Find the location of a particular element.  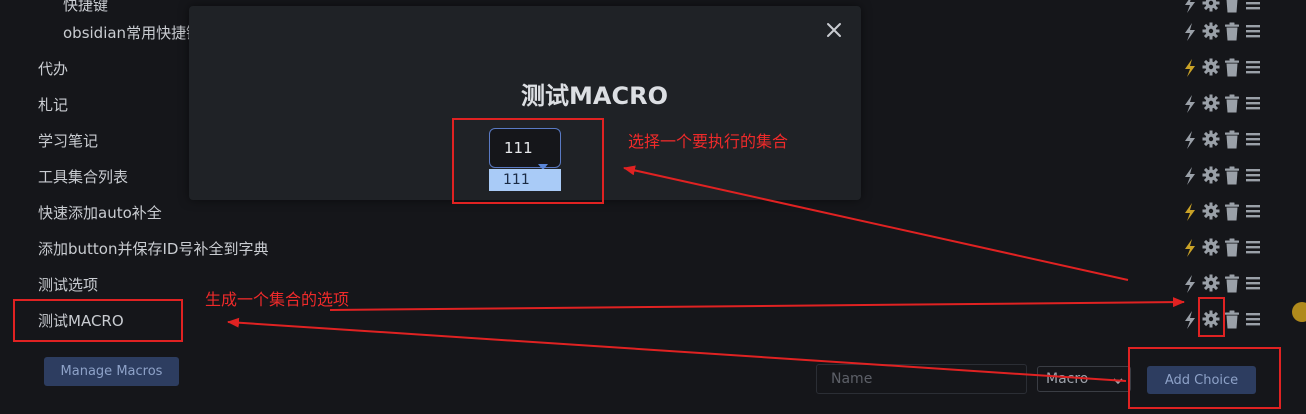

arrow-to-modal-select is located at coordinates (876, 223).